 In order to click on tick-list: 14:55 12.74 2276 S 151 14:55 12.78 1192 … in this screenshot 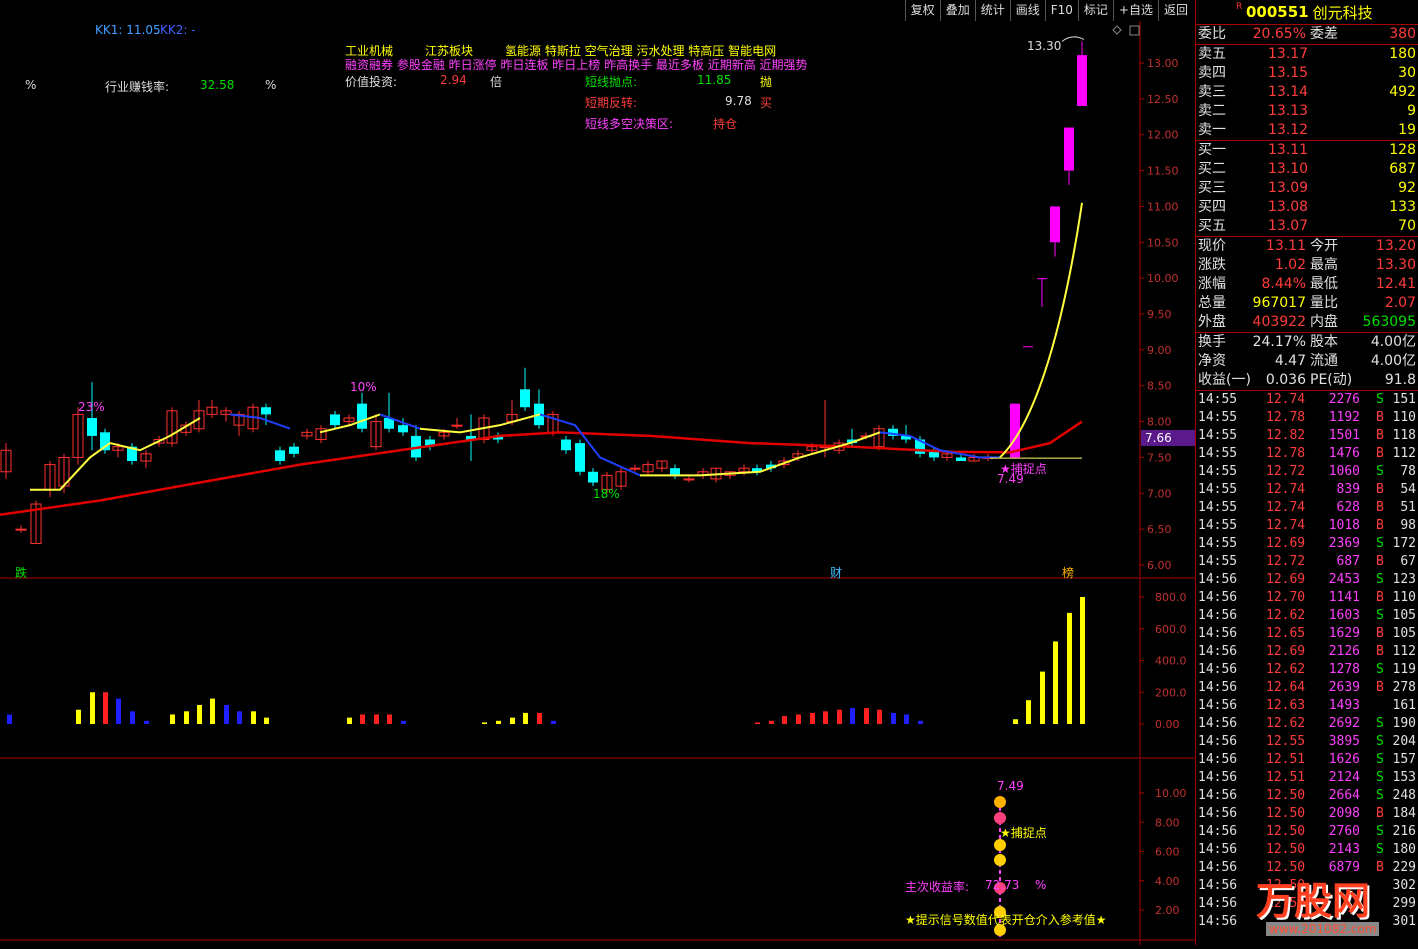, I will do `click(1307, 661)`.